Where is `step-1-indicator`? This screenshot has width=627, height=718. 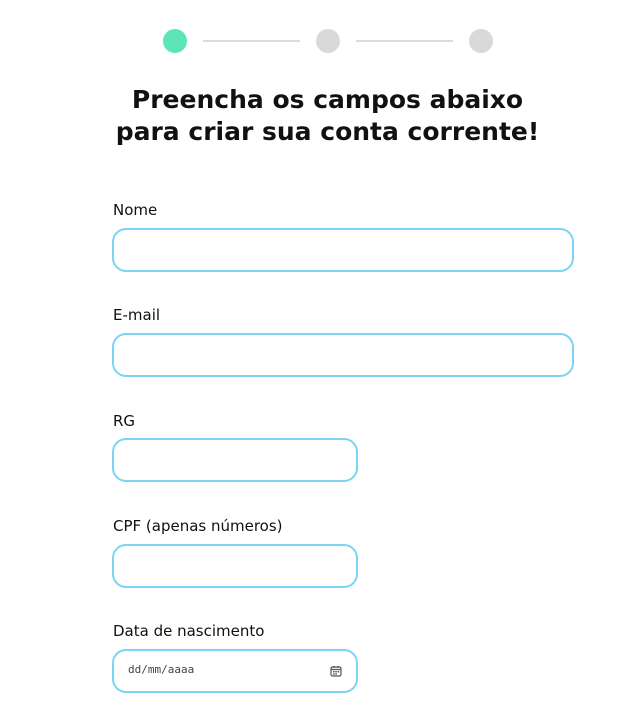 step-1-indicator is located at coordinates (175, 41).